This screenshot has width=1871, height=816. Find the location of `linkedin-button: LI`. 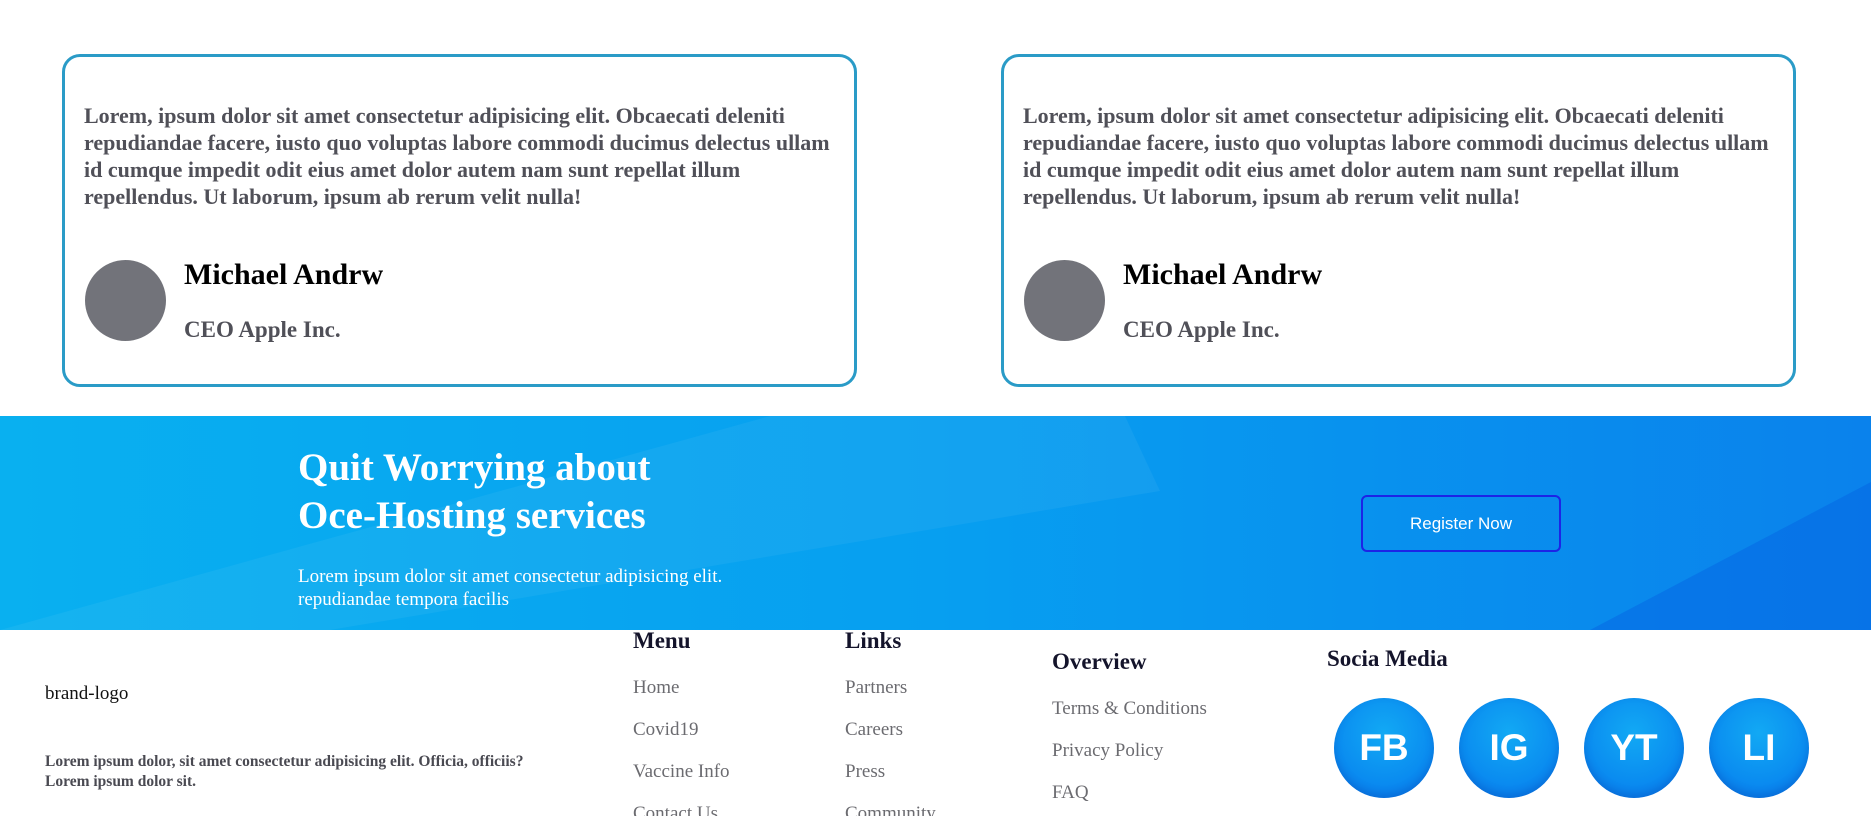

linkedin-button: LI is located at coordinates (1759, 748).